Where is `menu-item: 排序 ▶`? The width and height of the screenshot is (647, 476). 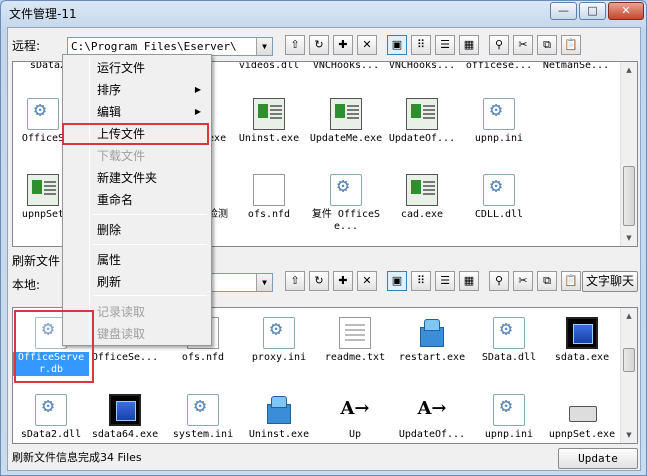 menu-item: 排序 ▶ is located at coordinates (137, 90).